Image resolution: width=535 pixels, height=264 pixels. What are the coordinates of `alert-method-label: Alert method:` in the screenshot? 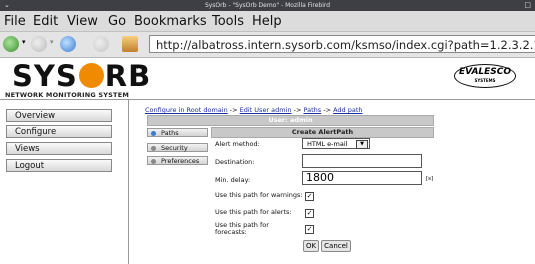 It's located at (237, 144).